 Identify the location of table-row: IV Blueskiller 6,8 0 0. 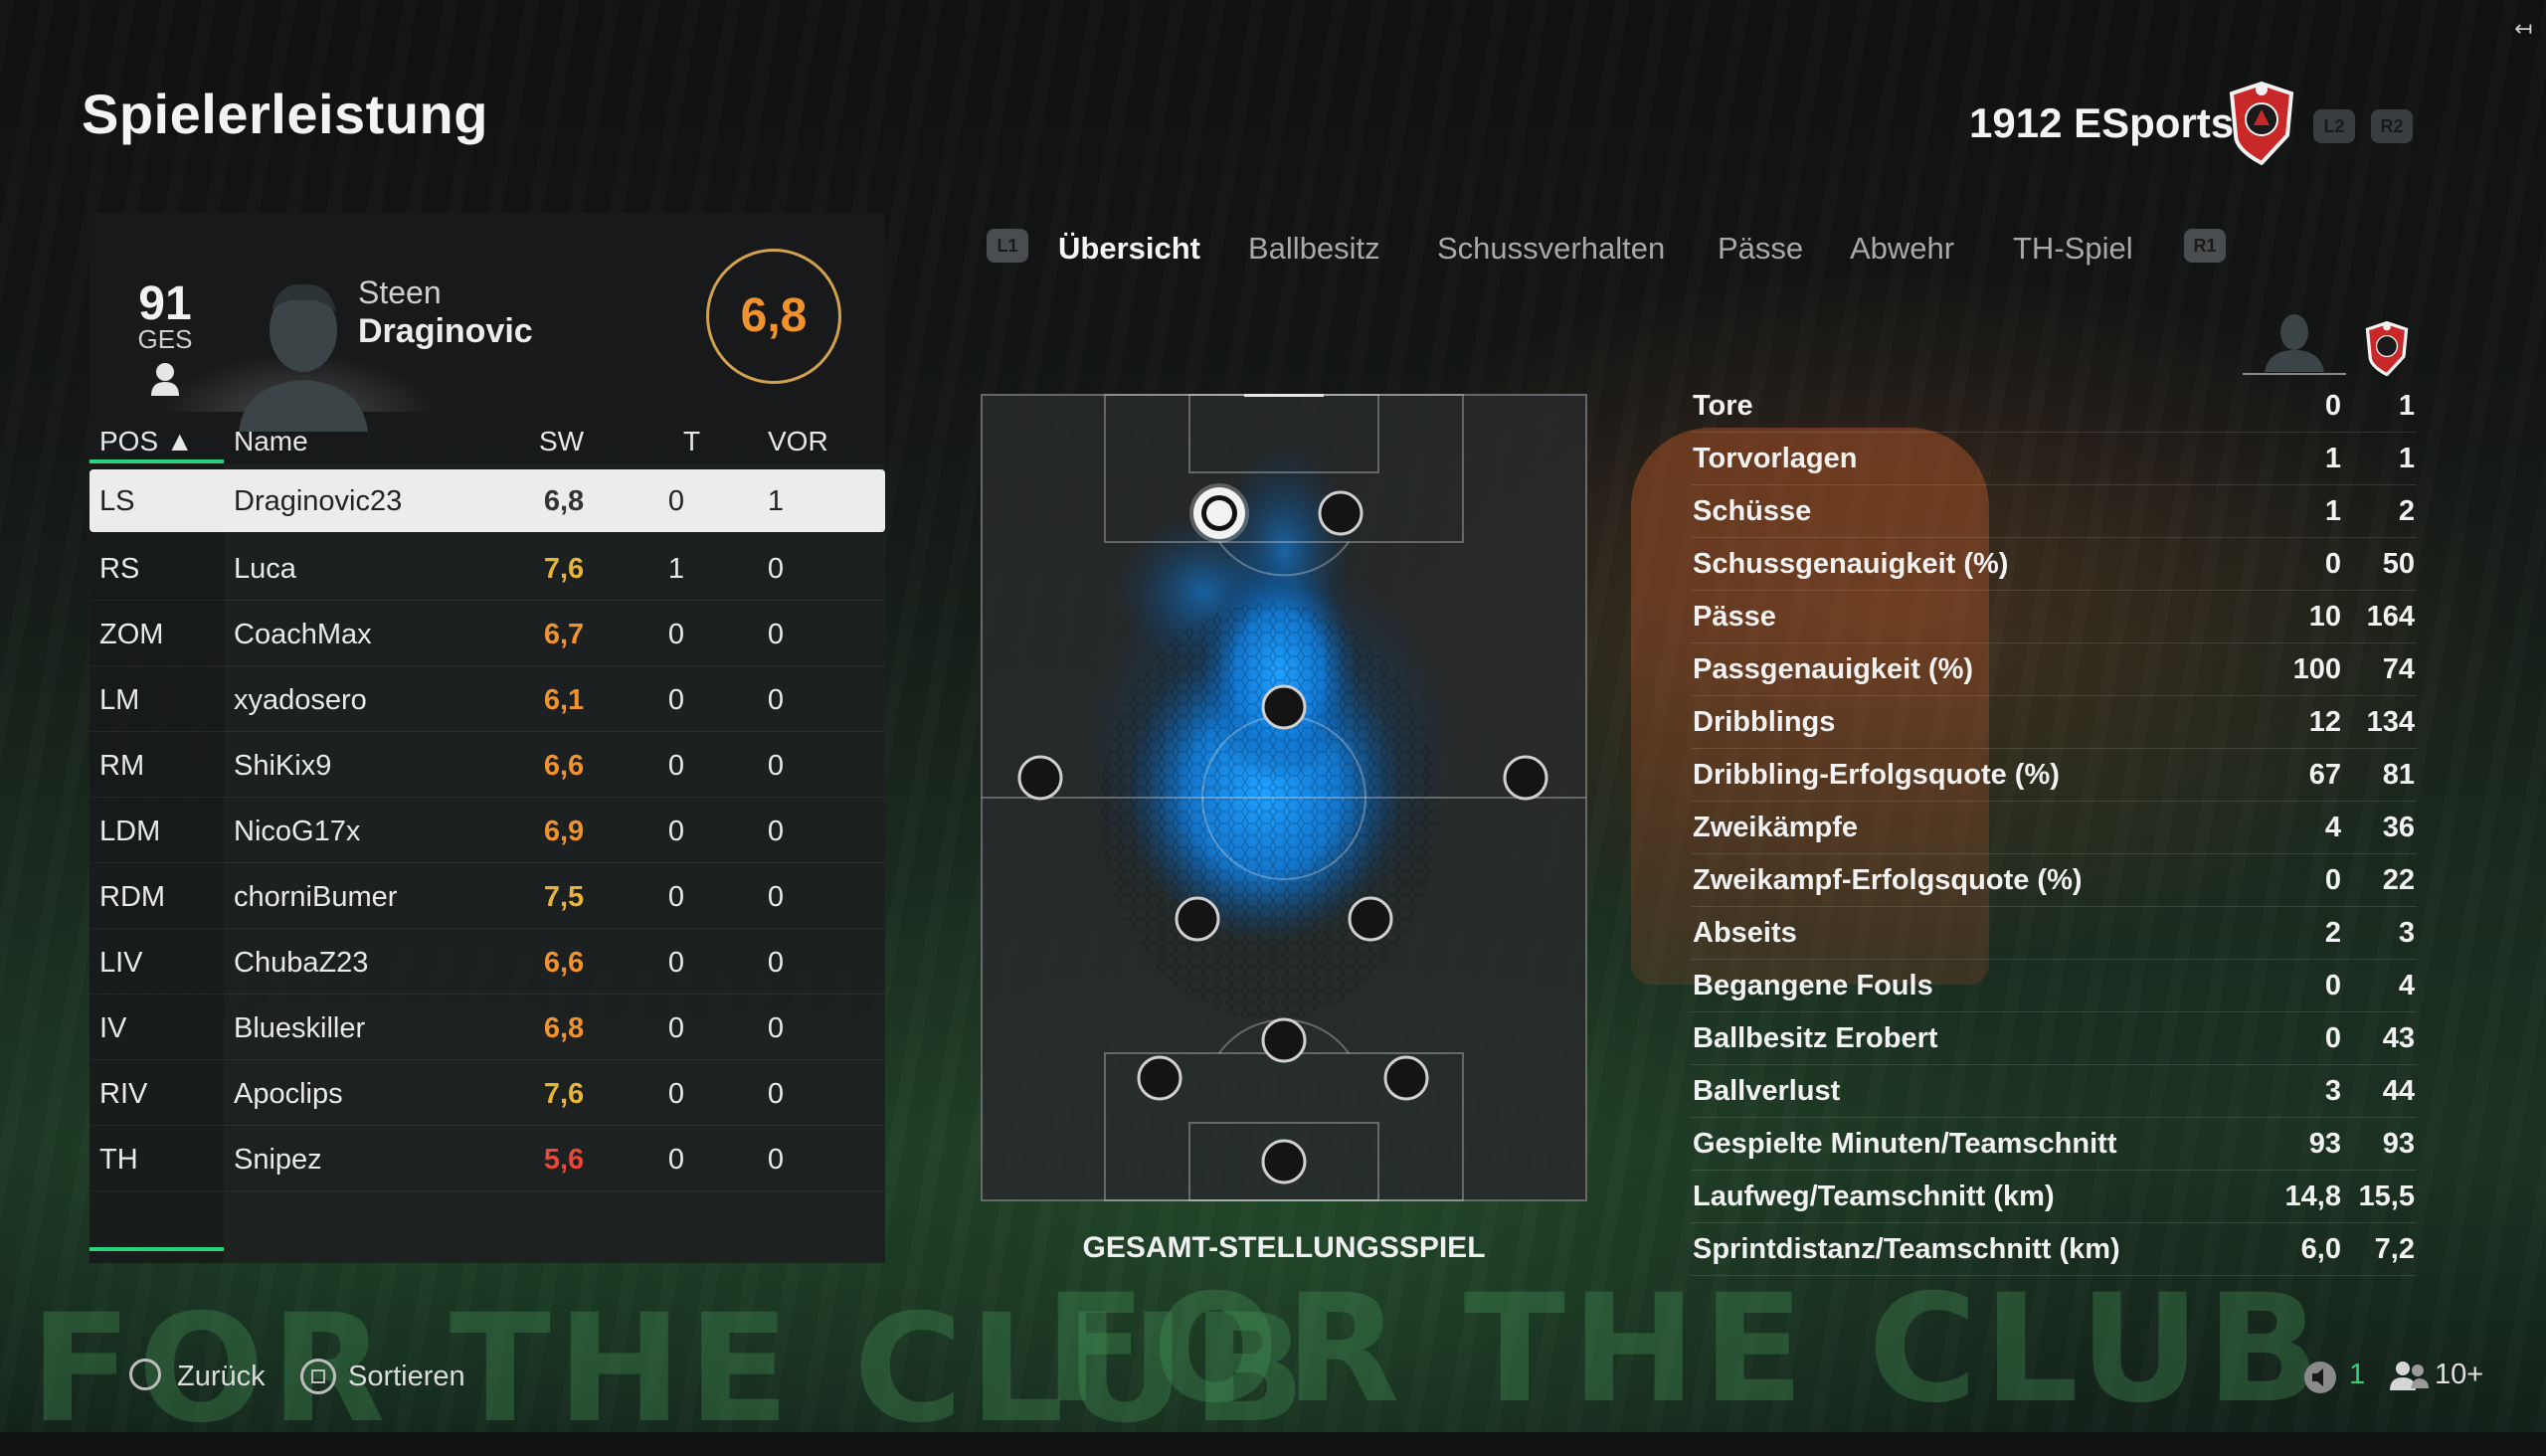
(487, 1027).